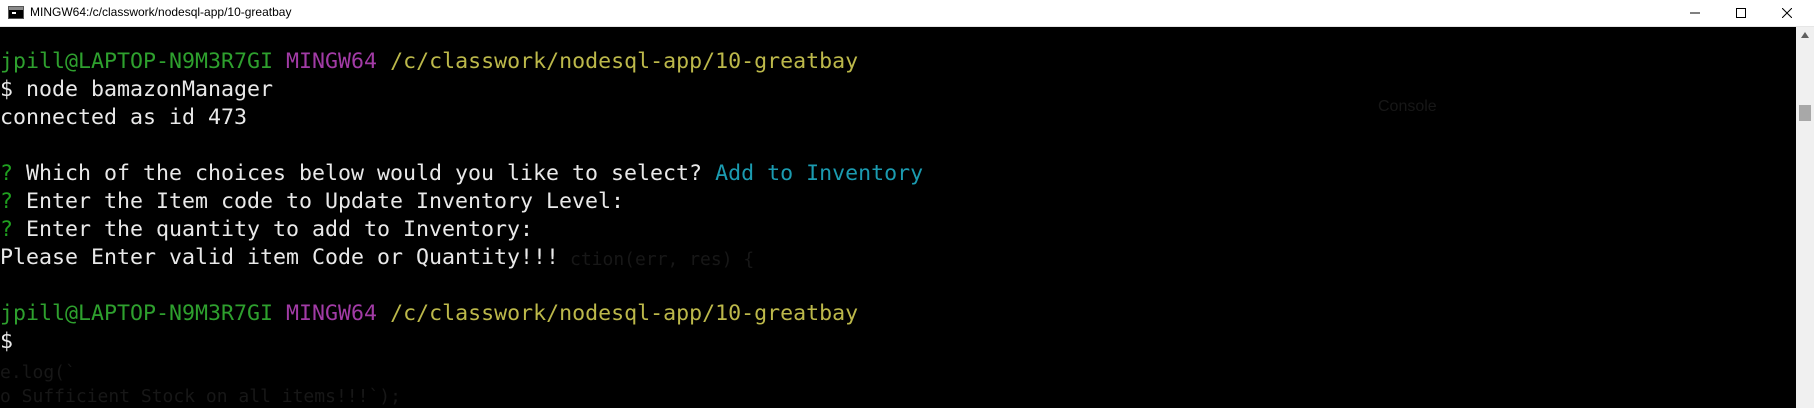 The image size is (1814, 408). What do you see at coordinates (819, 173) in the screenshot?
I see `question-answer: Add to Inventory` at bounding box center [819, 173].